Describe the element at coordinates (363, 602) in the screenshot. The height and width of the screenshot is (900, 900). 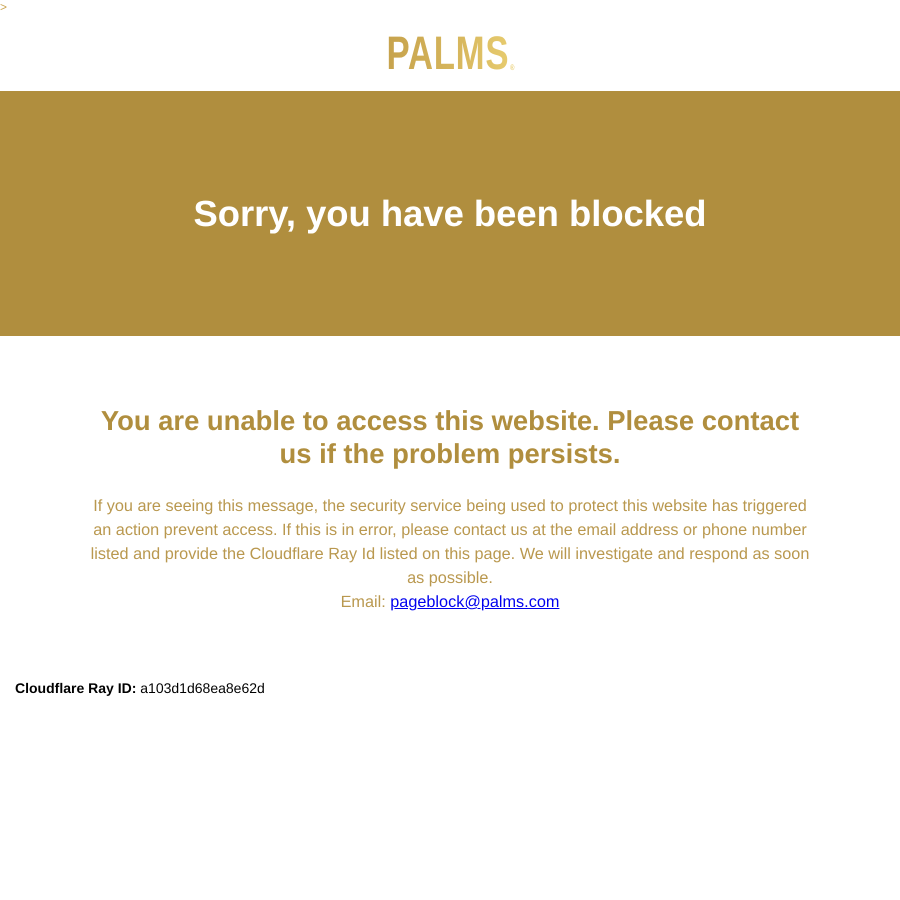
I see `email-label: Email:` at that location.